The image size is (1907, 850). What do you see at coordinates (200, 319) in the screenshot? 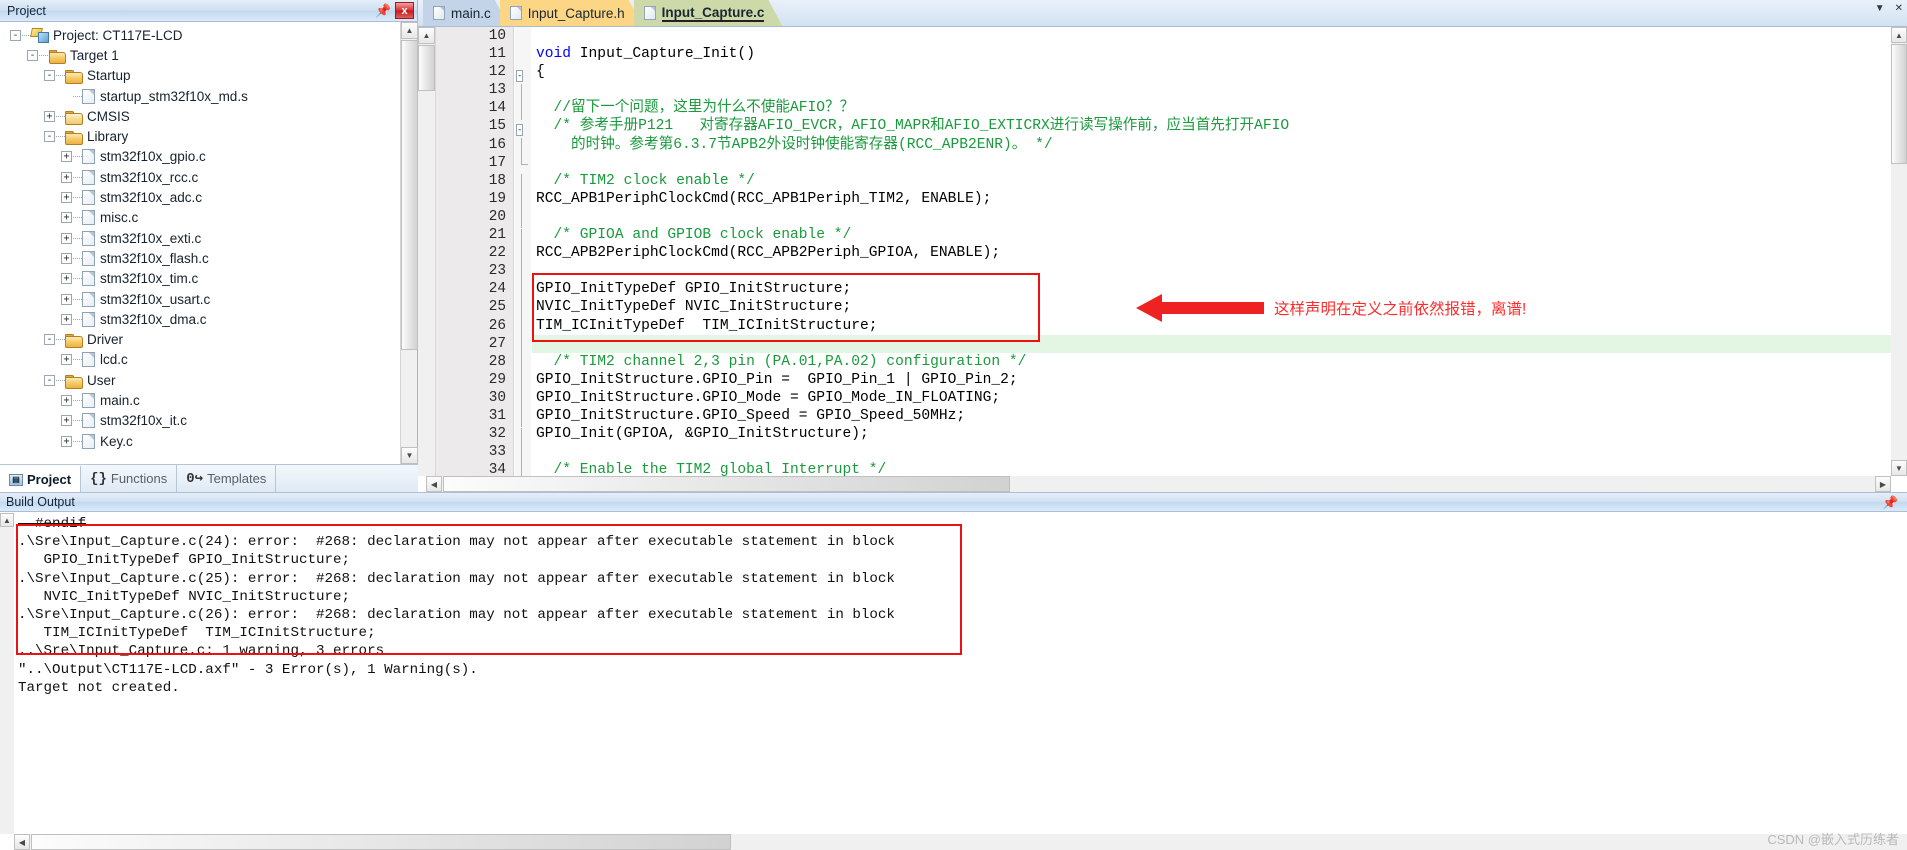
I see `tree-item: + stm32f10x_dma.c` at bounding box center [200, 319].